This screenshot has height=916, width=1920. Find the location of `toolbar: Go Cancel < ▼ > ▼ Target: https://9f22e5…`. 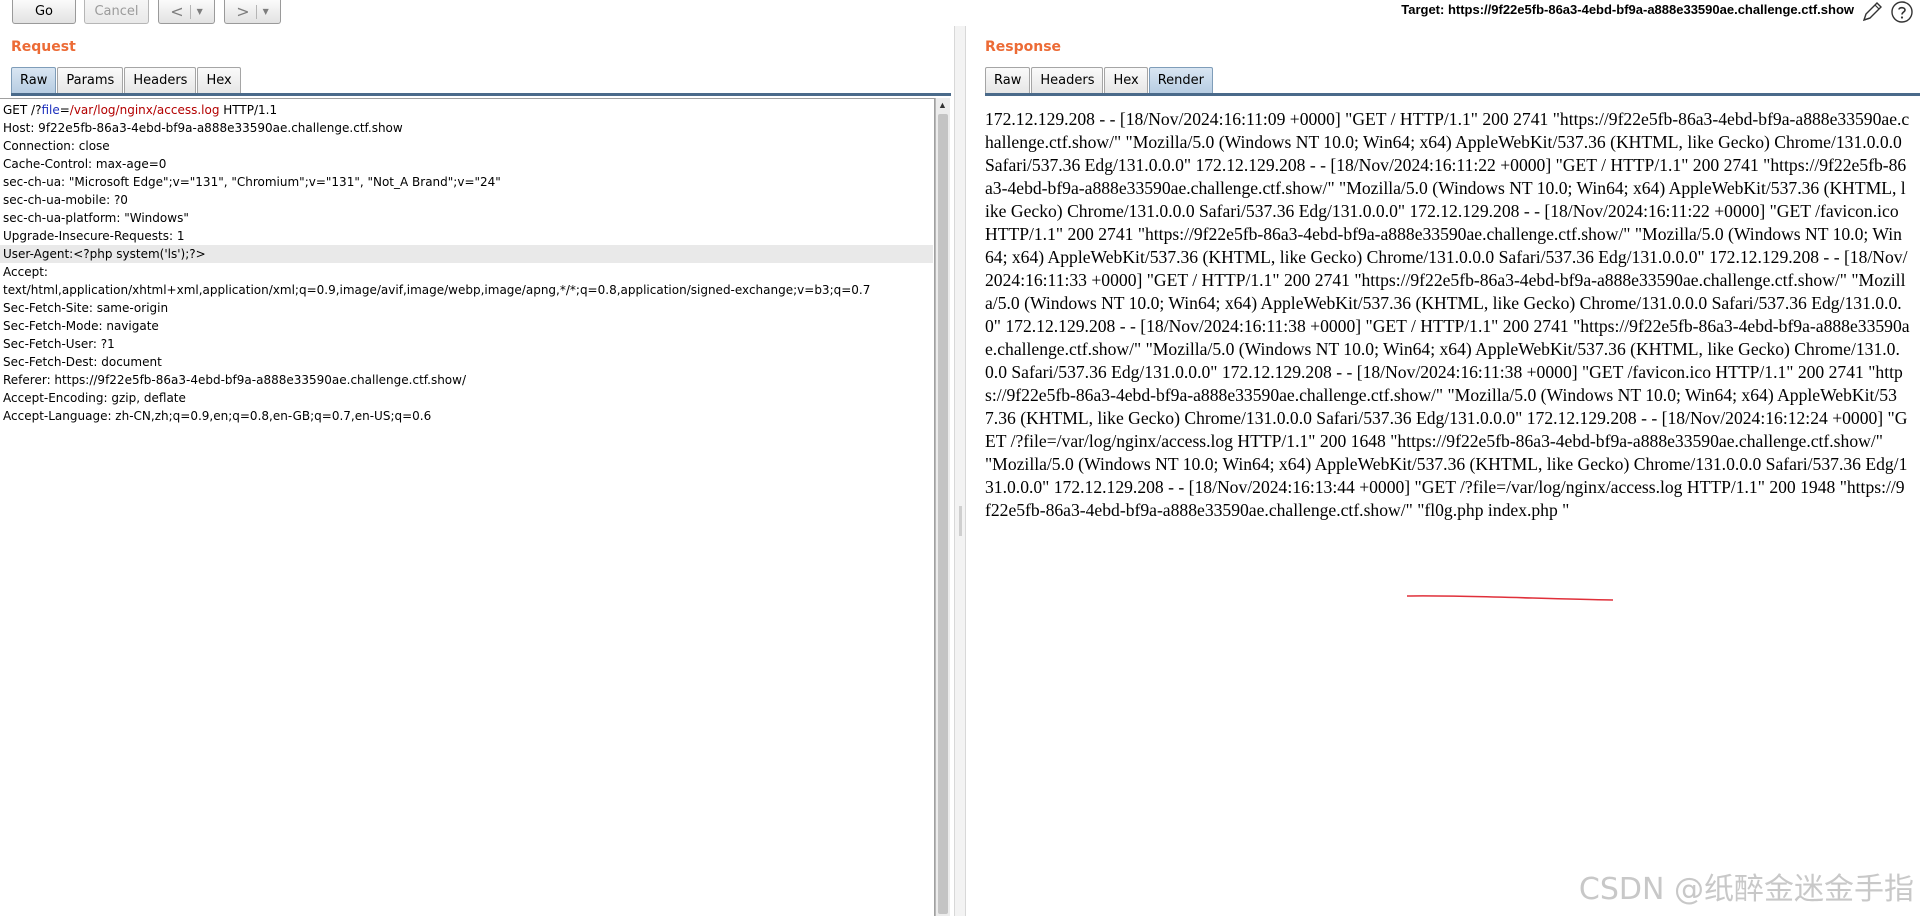

toolbar: Go Cancel < ▼ > ▼ Target: https://9f22e5… is located at coordinates (960, 13).